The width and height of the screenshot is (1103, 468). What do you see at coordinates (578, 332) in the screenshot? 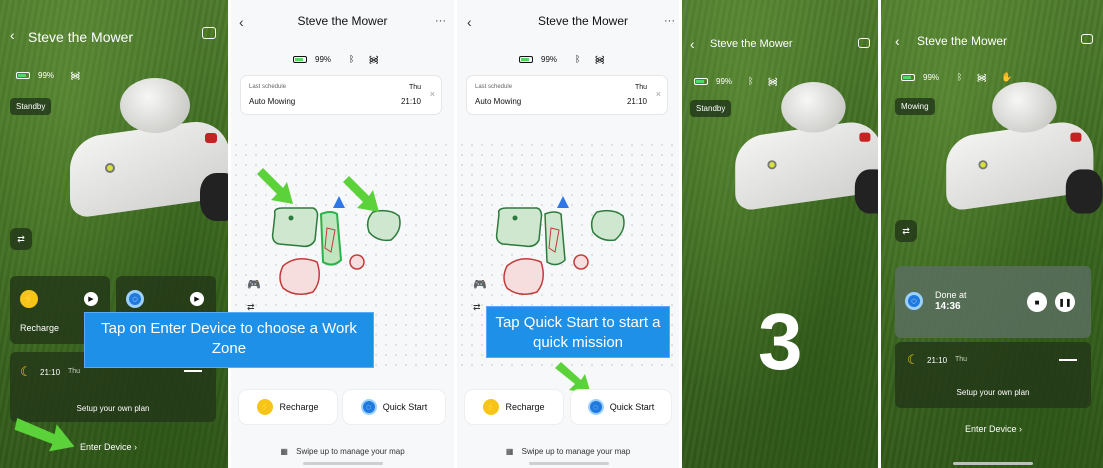
I see `callout-quick-start: Tap Quick Start to start a quick mission` at bounding box center [578, 332].